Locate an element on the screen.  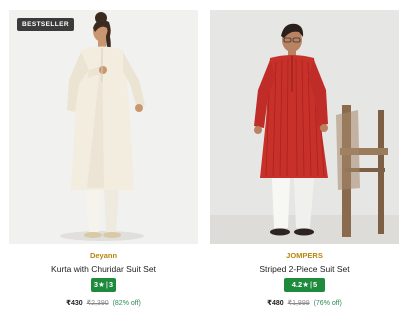
product-title: Kurta with Churidar Suit Set is located at coordinates (103, 269).